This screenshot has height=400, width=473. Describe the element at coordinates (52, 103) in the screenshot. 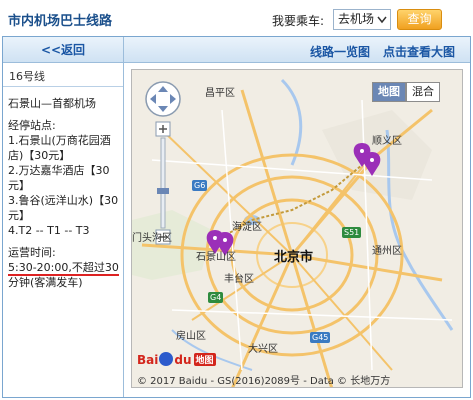

I see `route-name: 石景山—首都机场` at that location.